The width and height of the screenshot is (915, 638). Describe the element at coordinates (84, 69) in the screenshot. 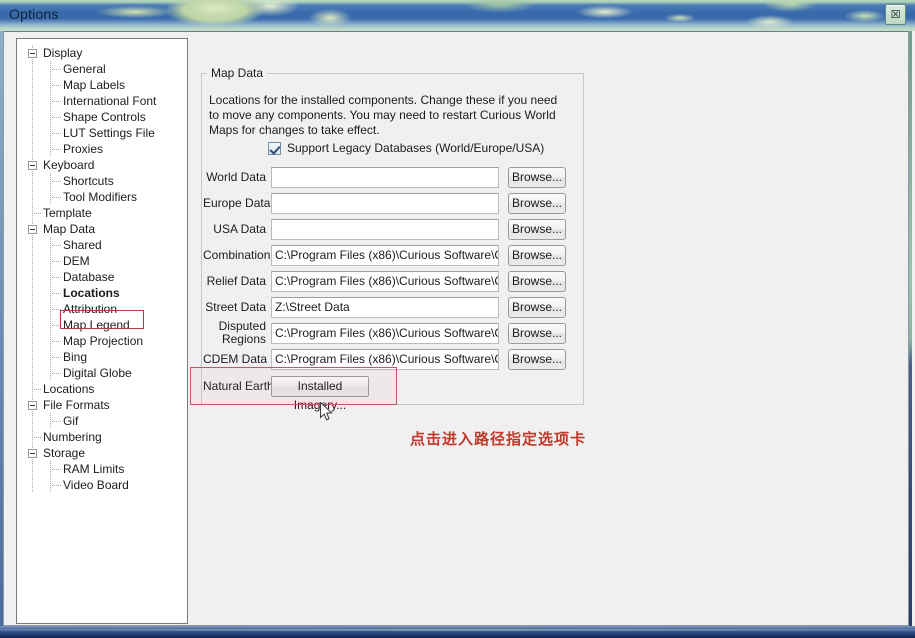

I see `sidebar-item-label: General` at that location.